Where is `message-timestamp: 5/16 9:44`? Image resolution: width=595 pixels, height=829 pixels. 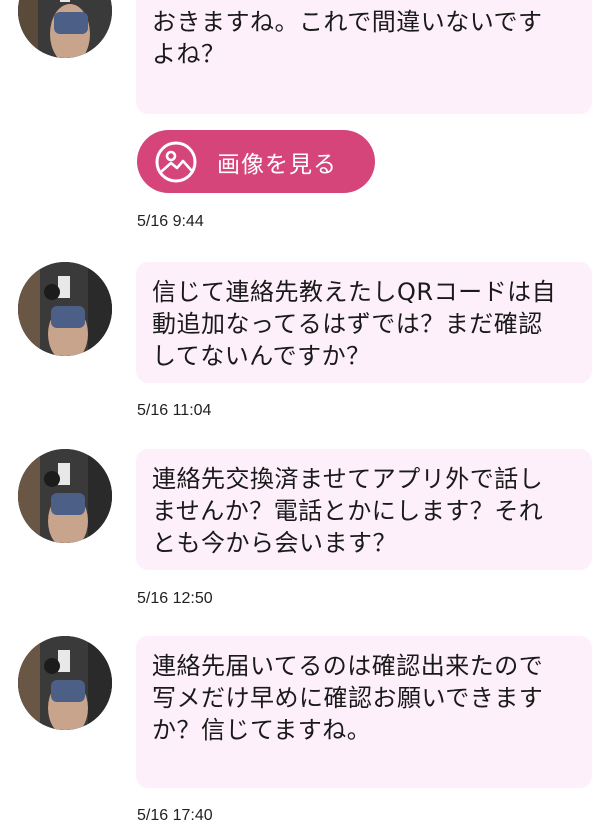 message-timestamp: 5/16 9:44 is located at coordinates (170, 221).